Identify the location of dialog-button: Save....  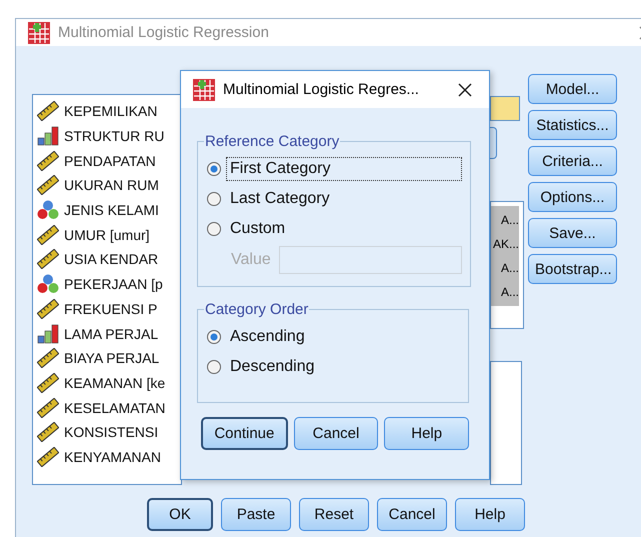
(572, 233).